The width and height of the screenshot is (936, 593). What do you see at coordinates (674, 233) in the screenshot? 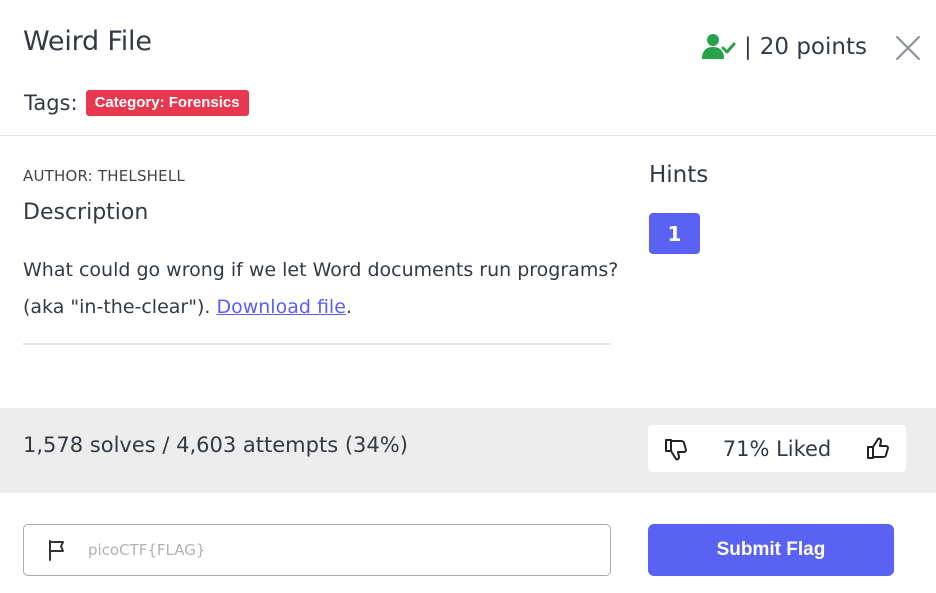
I see `hint-button-1: 1` at bounding box center [674, 233].